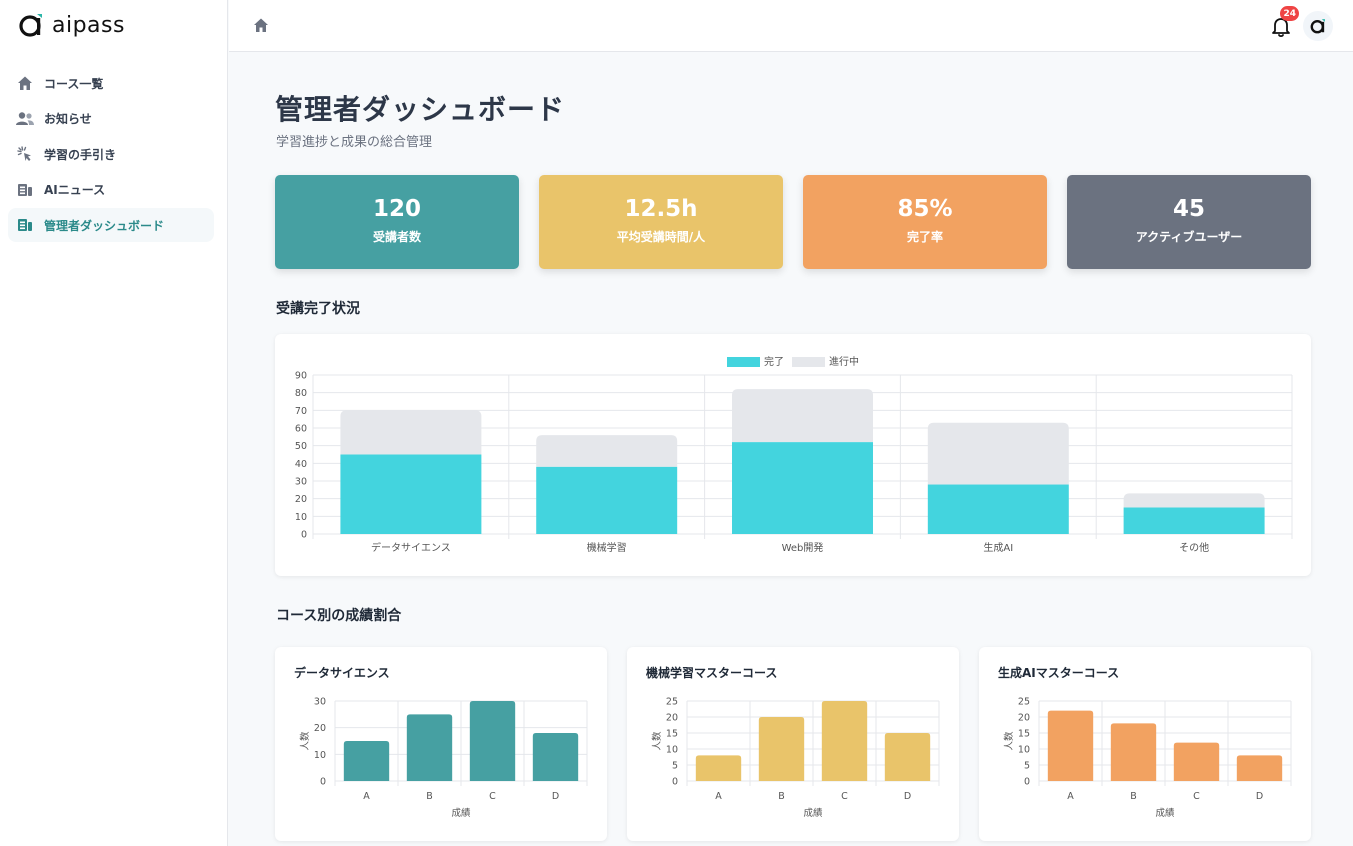  What do you see at coordinates (111, 83) in the screenshot?
I see `sidebar-item-courses: コース一覧` at bounding box center [111, 83].